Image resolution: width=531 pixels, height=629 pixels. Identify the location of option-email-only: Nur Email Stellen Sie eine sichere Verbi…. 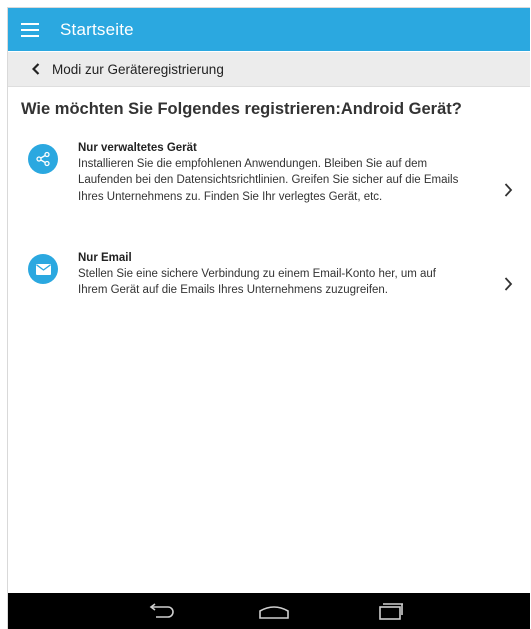
(269, 280).